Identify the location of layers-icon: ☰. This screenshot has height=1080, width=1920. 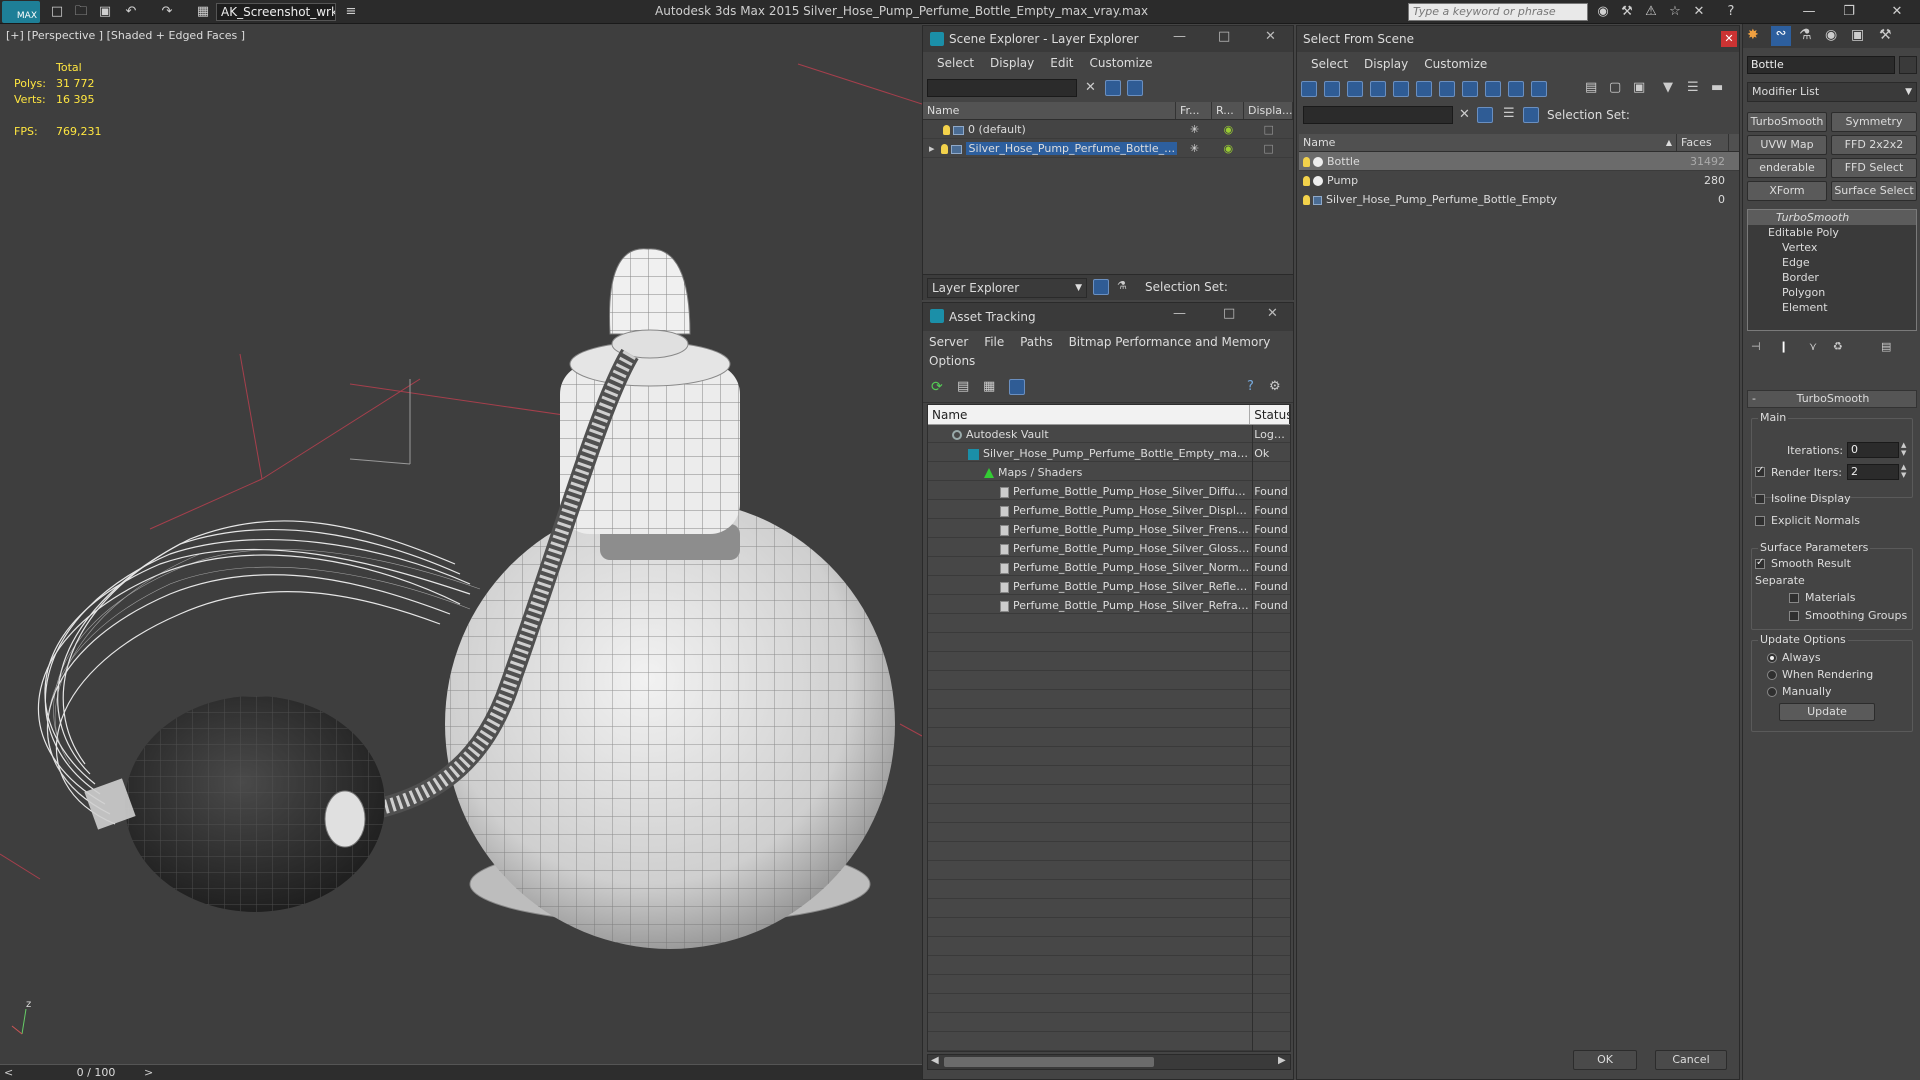
(1509, 113).